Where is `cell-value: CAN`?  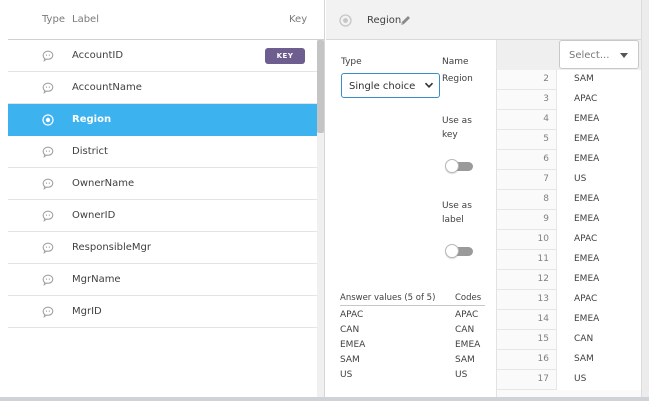
cell-value: CAN is located at coordinates (584, 339).